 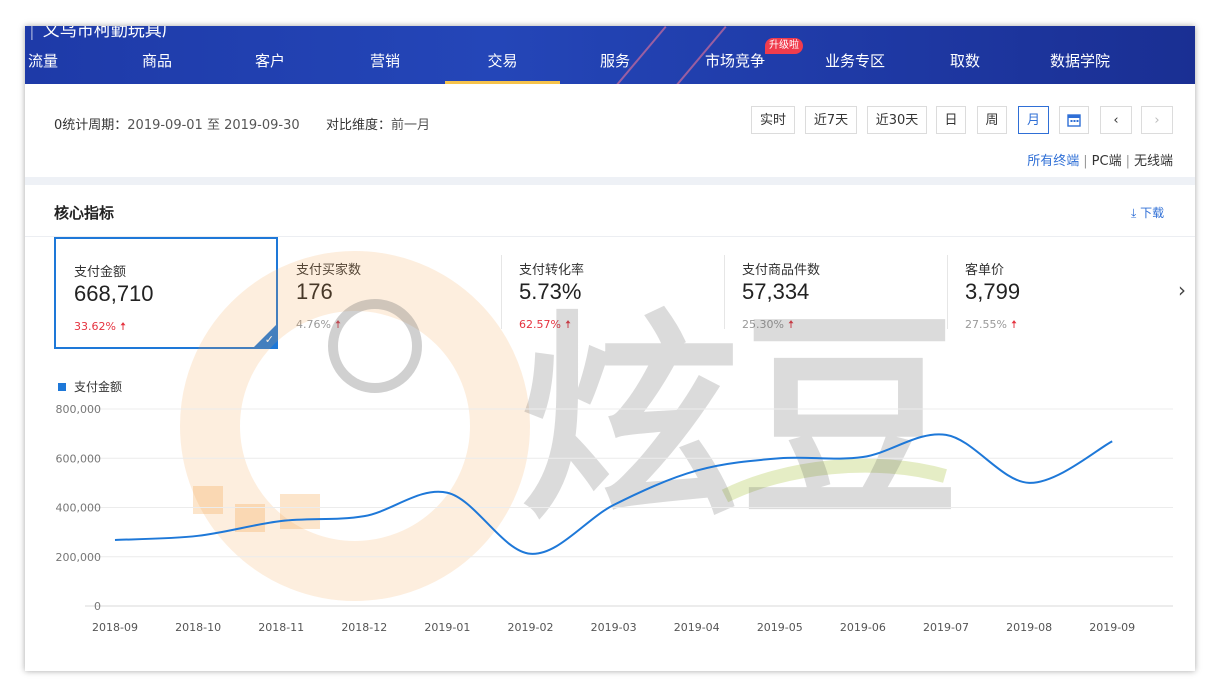 What do you see at coordinates (97, 606) in the screenshot?
I see `y-tick-label: 0` at bounding box center [97, 606].